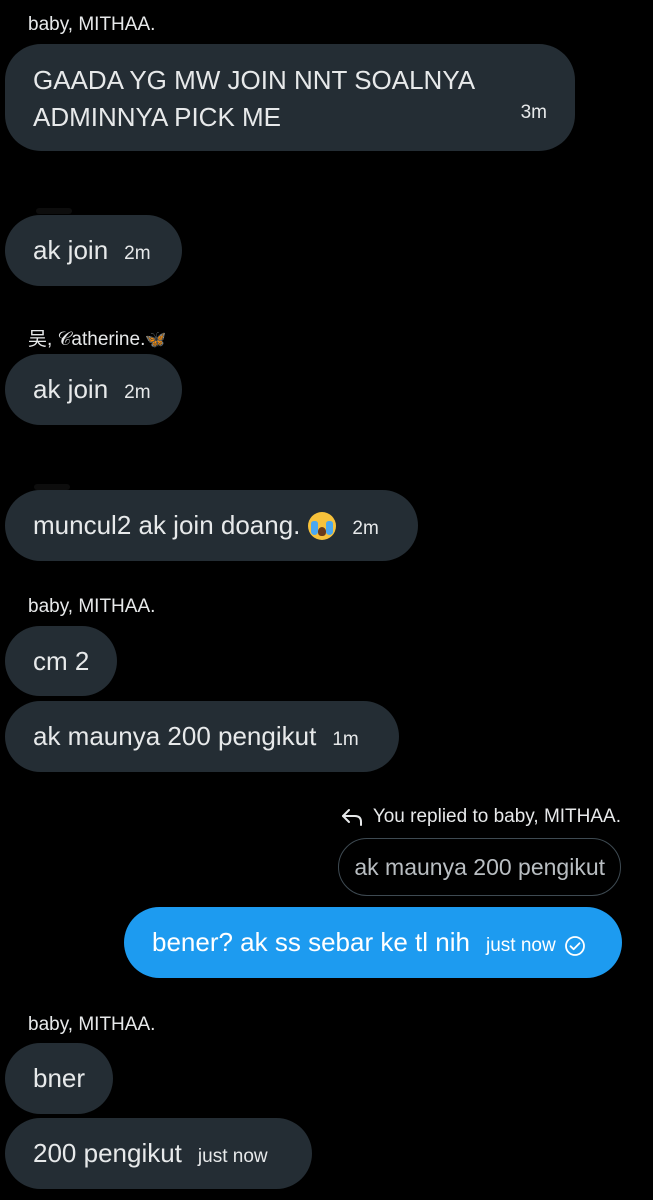 The height and width of the screenshot is (1200, 653). I want to click on reply-context: You replied to baby, MITHAA., so click(481, 817).